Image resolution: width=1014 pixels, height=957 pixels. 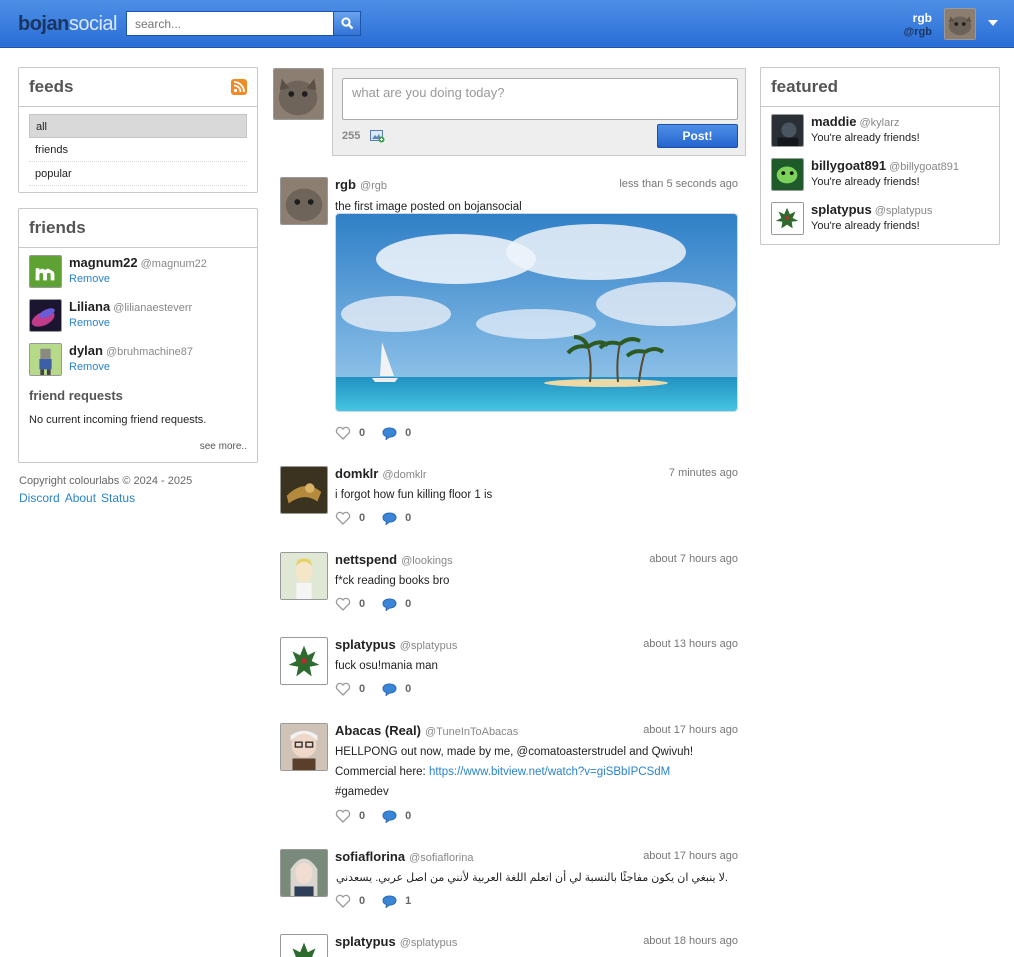 I want to click on chevron-down-icon, so click(x=993, y=23).